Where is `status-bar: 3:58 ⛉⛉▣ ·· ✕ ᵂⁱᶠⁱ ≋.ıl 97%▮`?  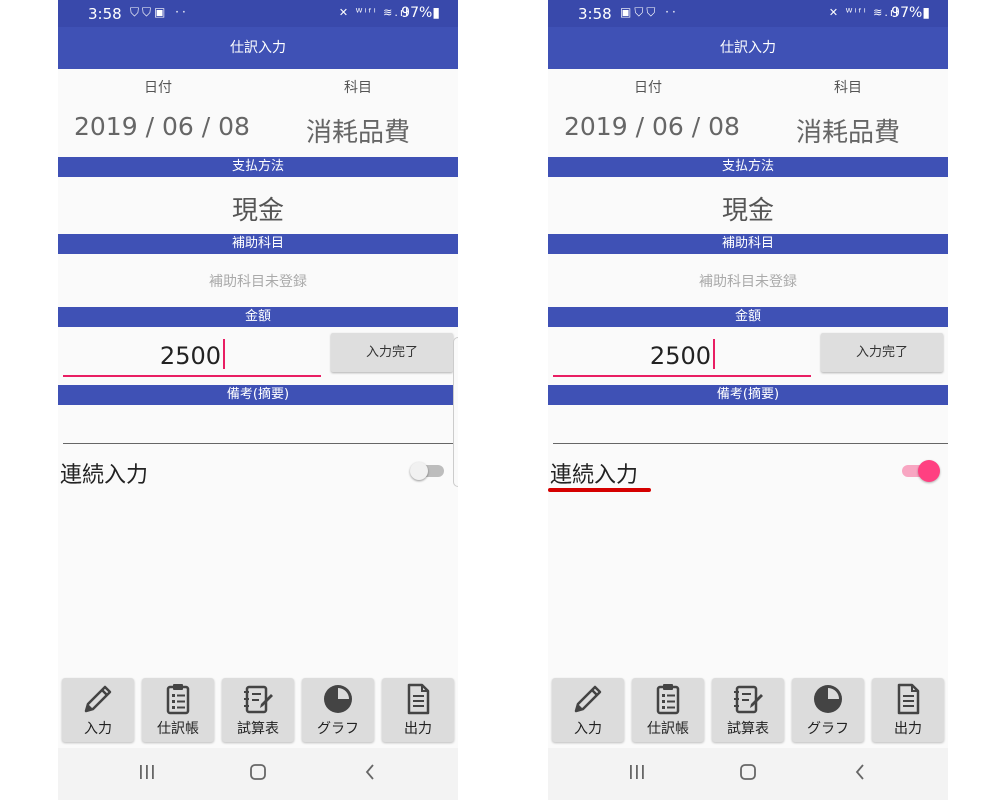
status-bar: 3:58 ⛉⛉▣ ·· ✕ ᵂⁱᶠⁱ ≋.ıl 97%▮ is located at coordinates (258, 13).